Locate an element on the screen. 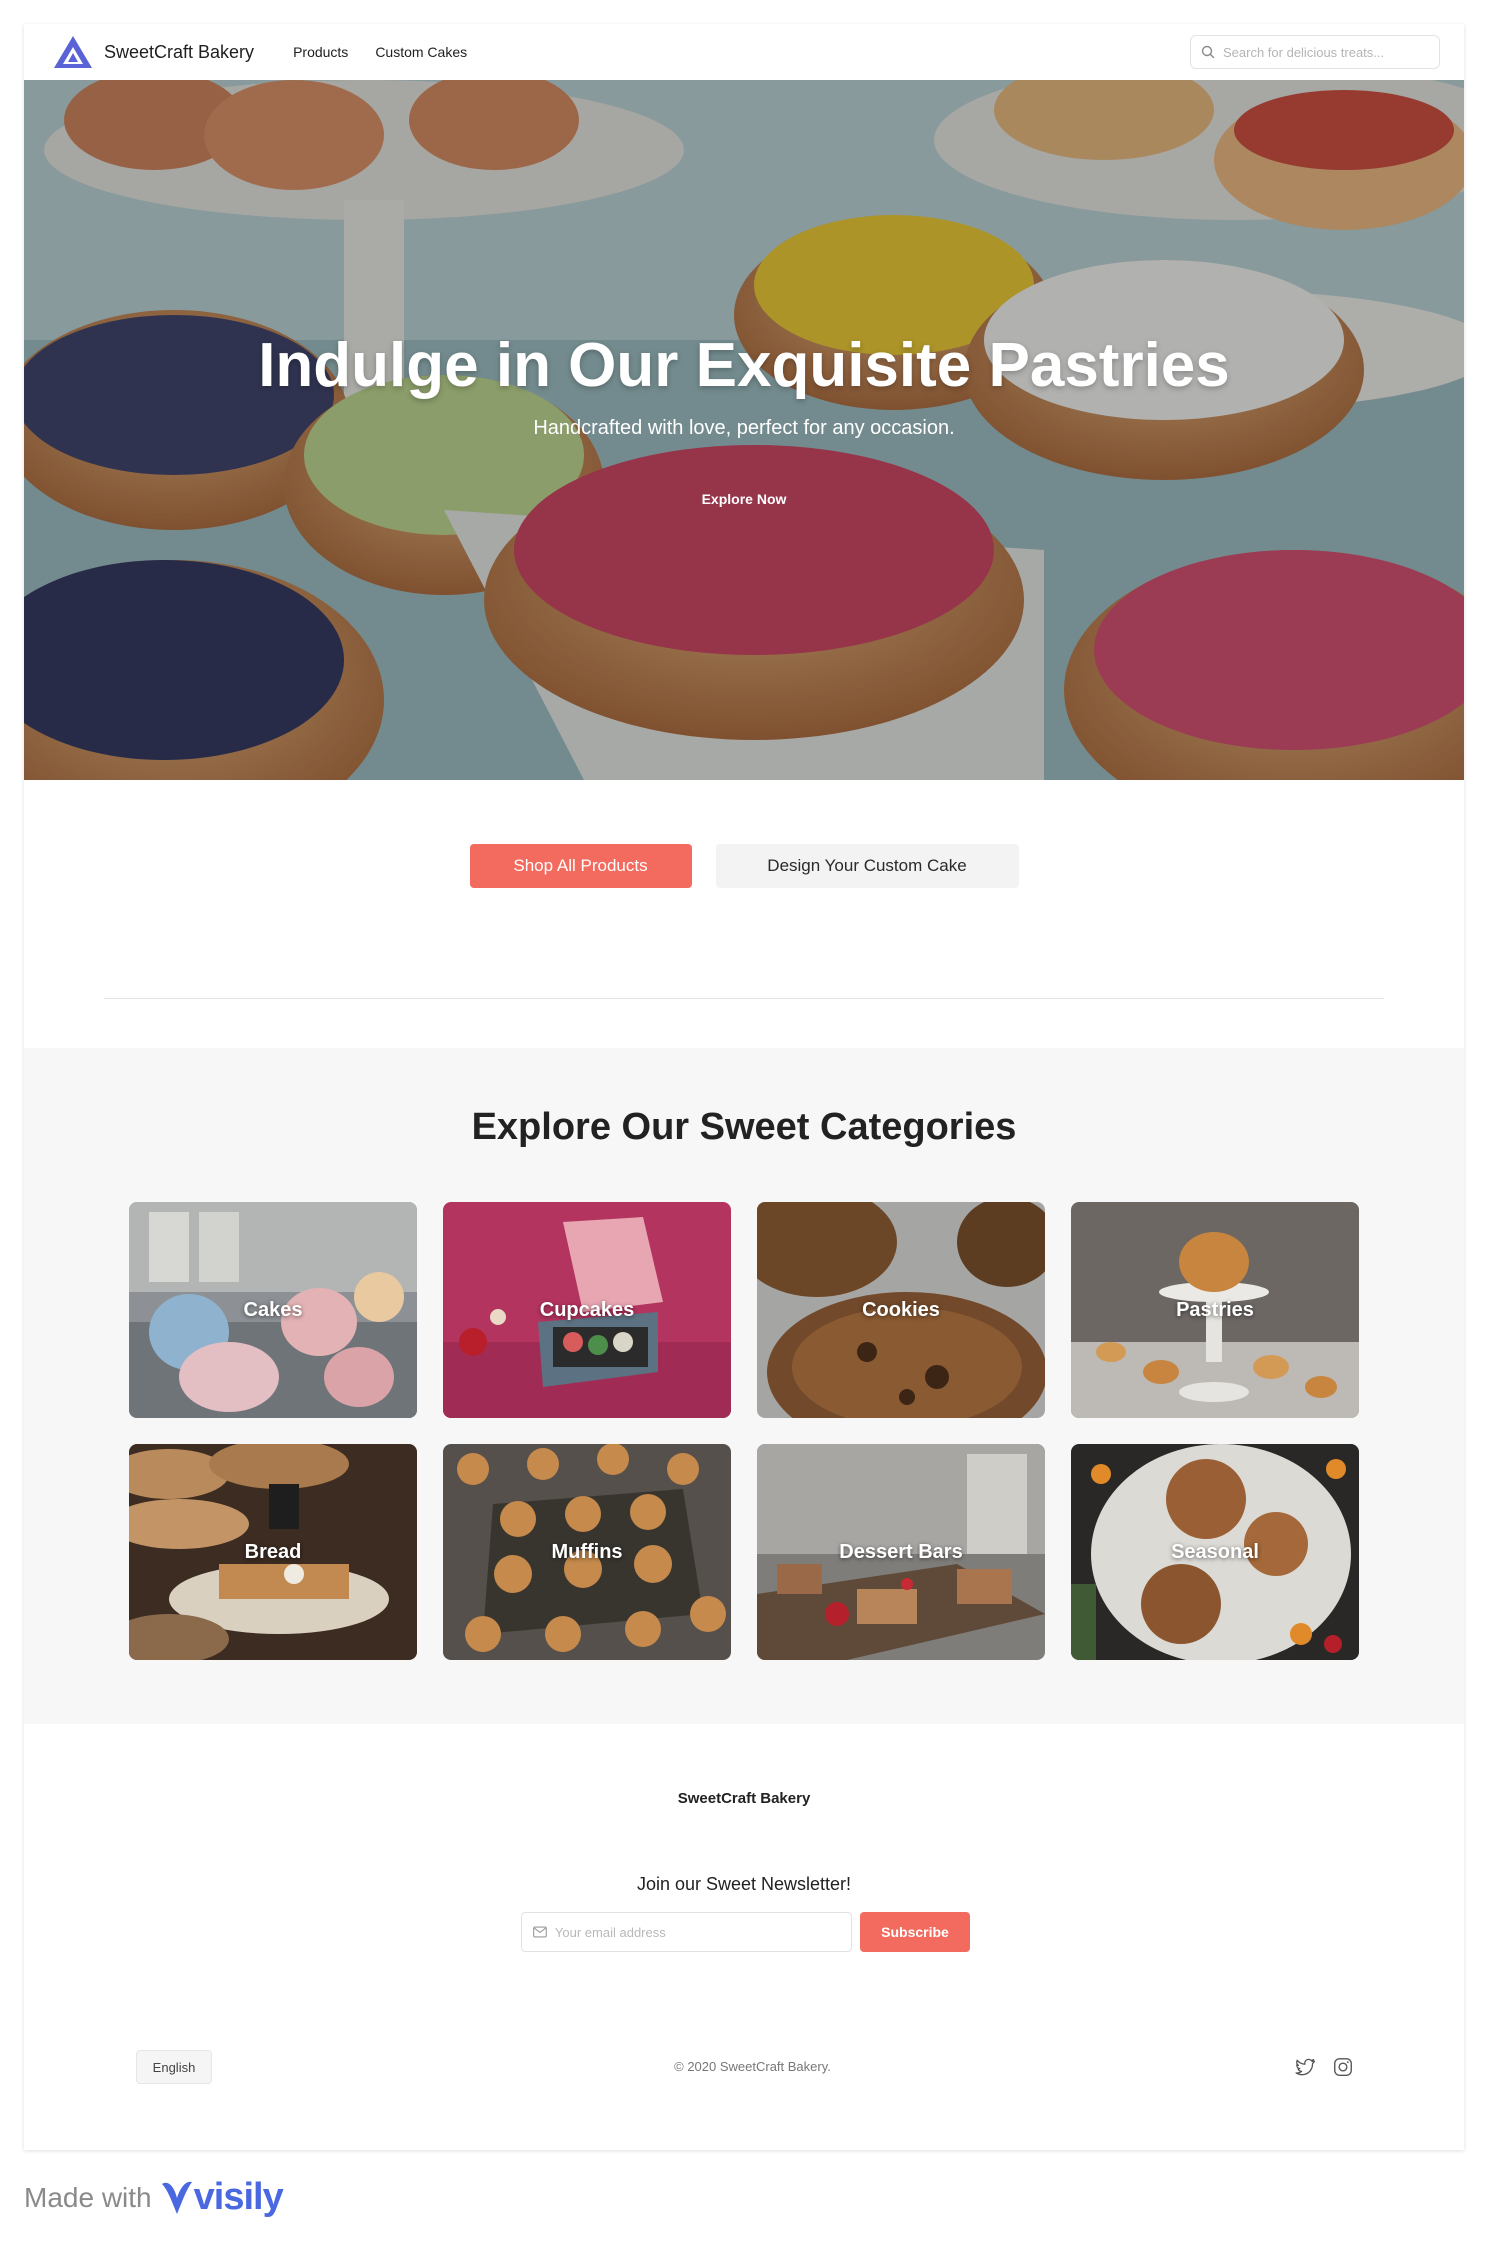 Image resolution: width=1488 pixels, height=2253 pixels. category-label: Seasonal is located at coordinates (1215, 1551).